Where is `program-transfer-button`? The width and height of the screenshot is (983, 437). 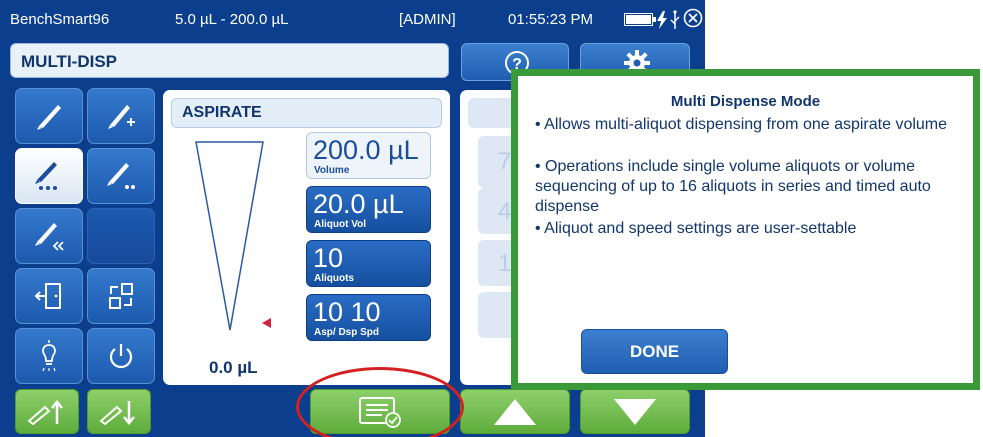 program-transfer-button is located at coordinates (121, 296).